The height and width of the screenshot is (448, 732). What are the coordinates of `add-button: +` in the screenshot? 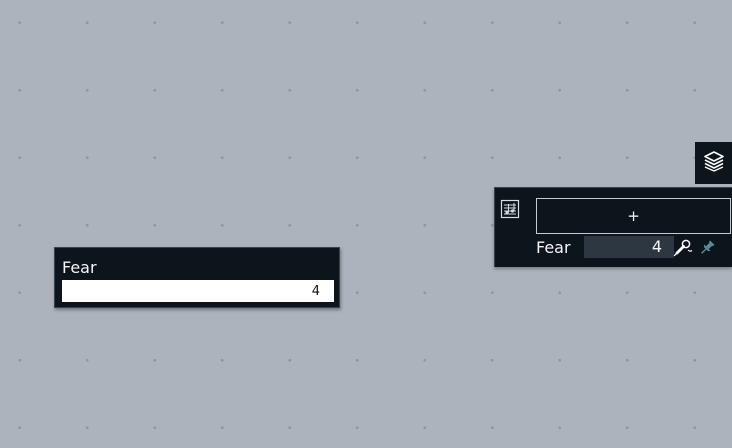 It's located at (633, 216).